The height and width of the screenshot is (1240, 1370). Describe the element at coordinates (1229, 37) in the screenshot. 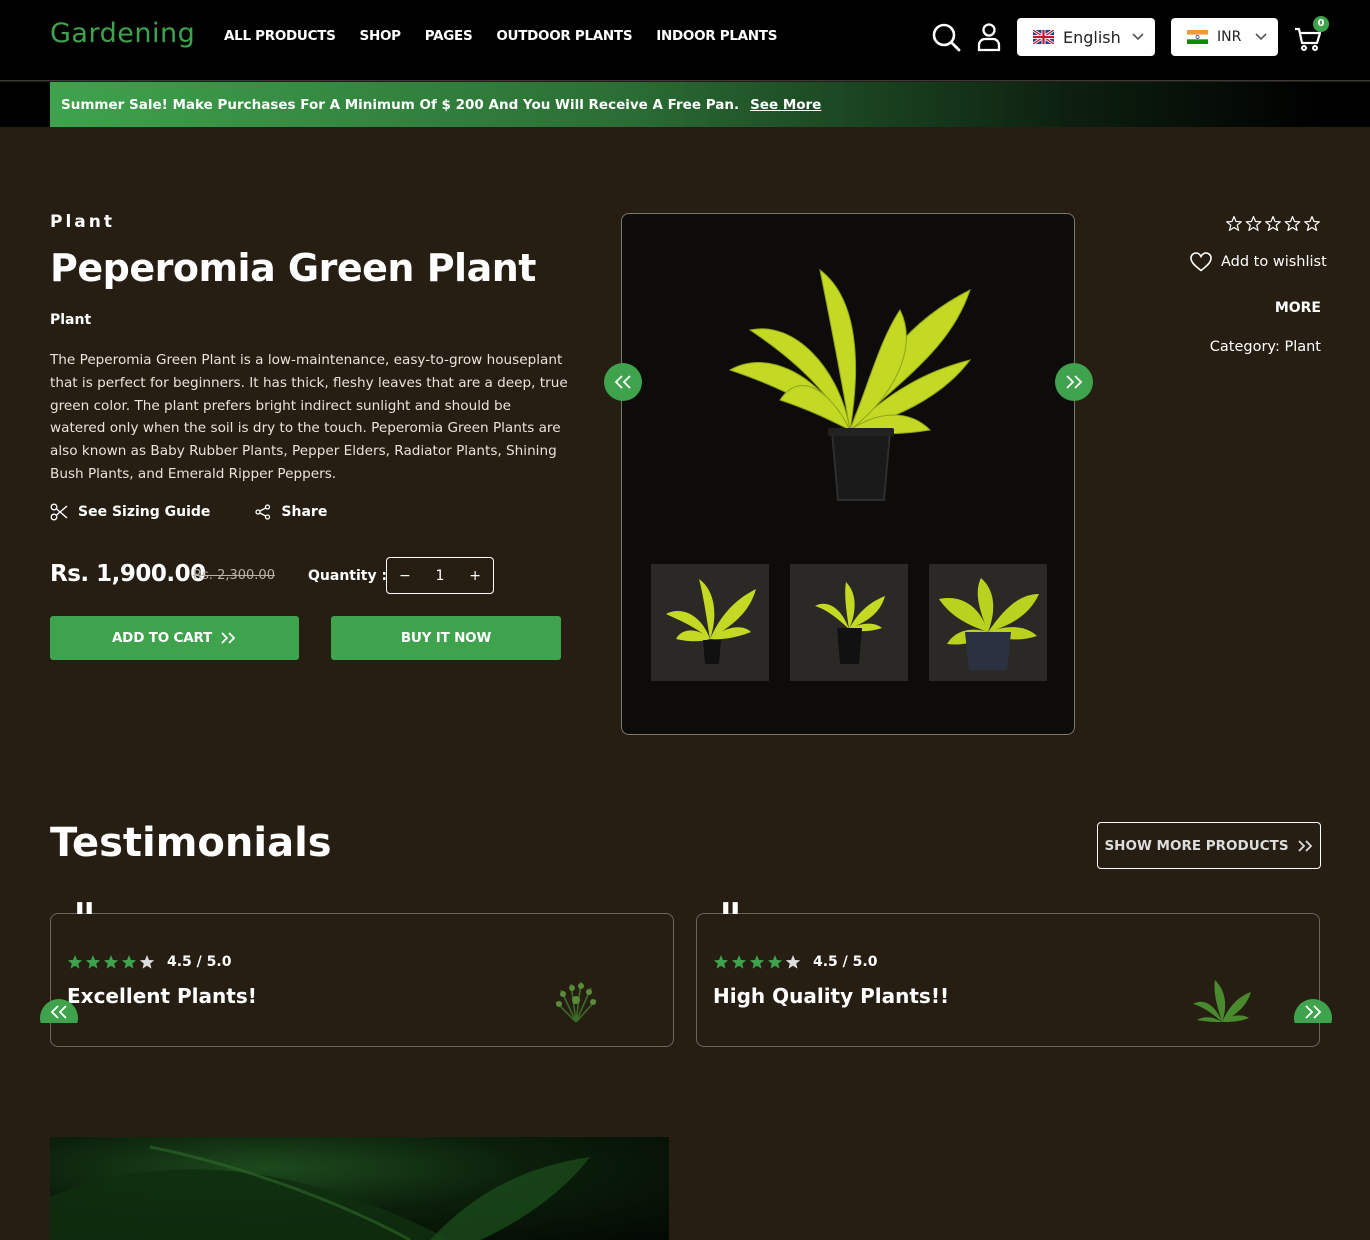

I see `currency-label: INR` at that location.